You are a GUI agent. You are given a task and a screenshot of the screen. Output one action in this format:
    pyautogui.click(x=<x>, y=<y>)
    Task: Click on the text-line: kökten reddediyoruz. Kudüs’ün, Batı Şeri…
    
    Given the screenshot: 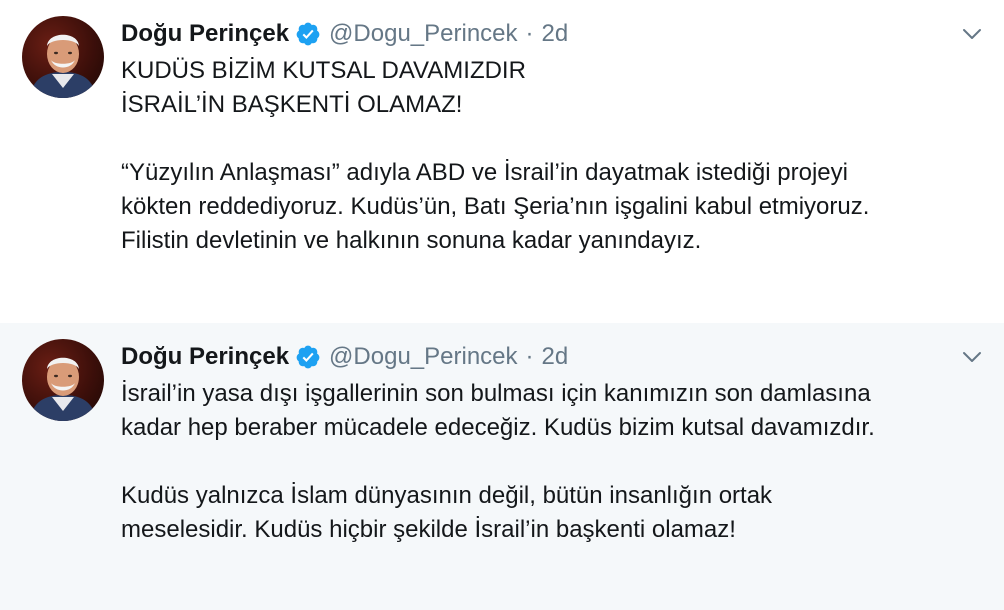 What is the action you would take?
    pyautogui.click(x=495, y=206)
    